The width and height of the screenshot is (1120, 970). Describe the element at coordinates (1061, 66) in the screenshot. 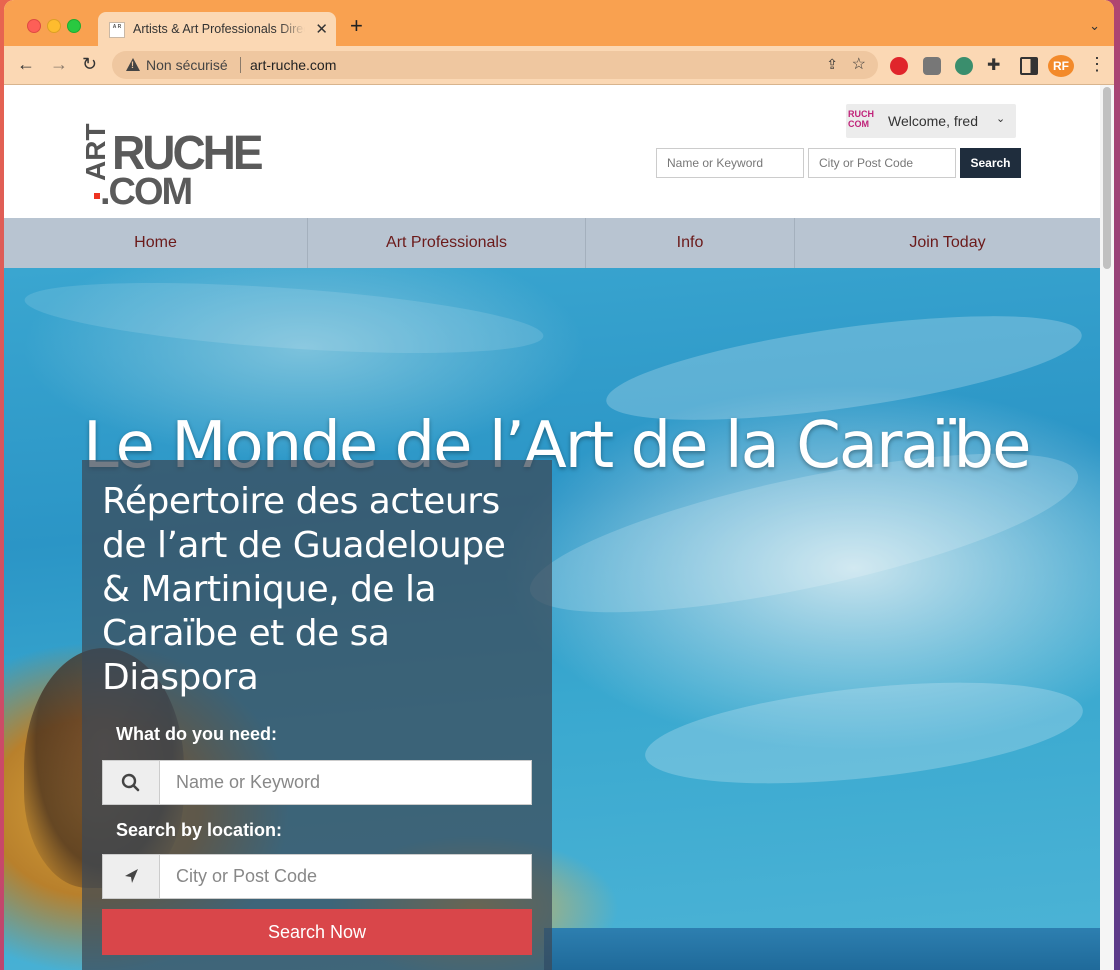

I see `profile-avatar: RF` at that location.